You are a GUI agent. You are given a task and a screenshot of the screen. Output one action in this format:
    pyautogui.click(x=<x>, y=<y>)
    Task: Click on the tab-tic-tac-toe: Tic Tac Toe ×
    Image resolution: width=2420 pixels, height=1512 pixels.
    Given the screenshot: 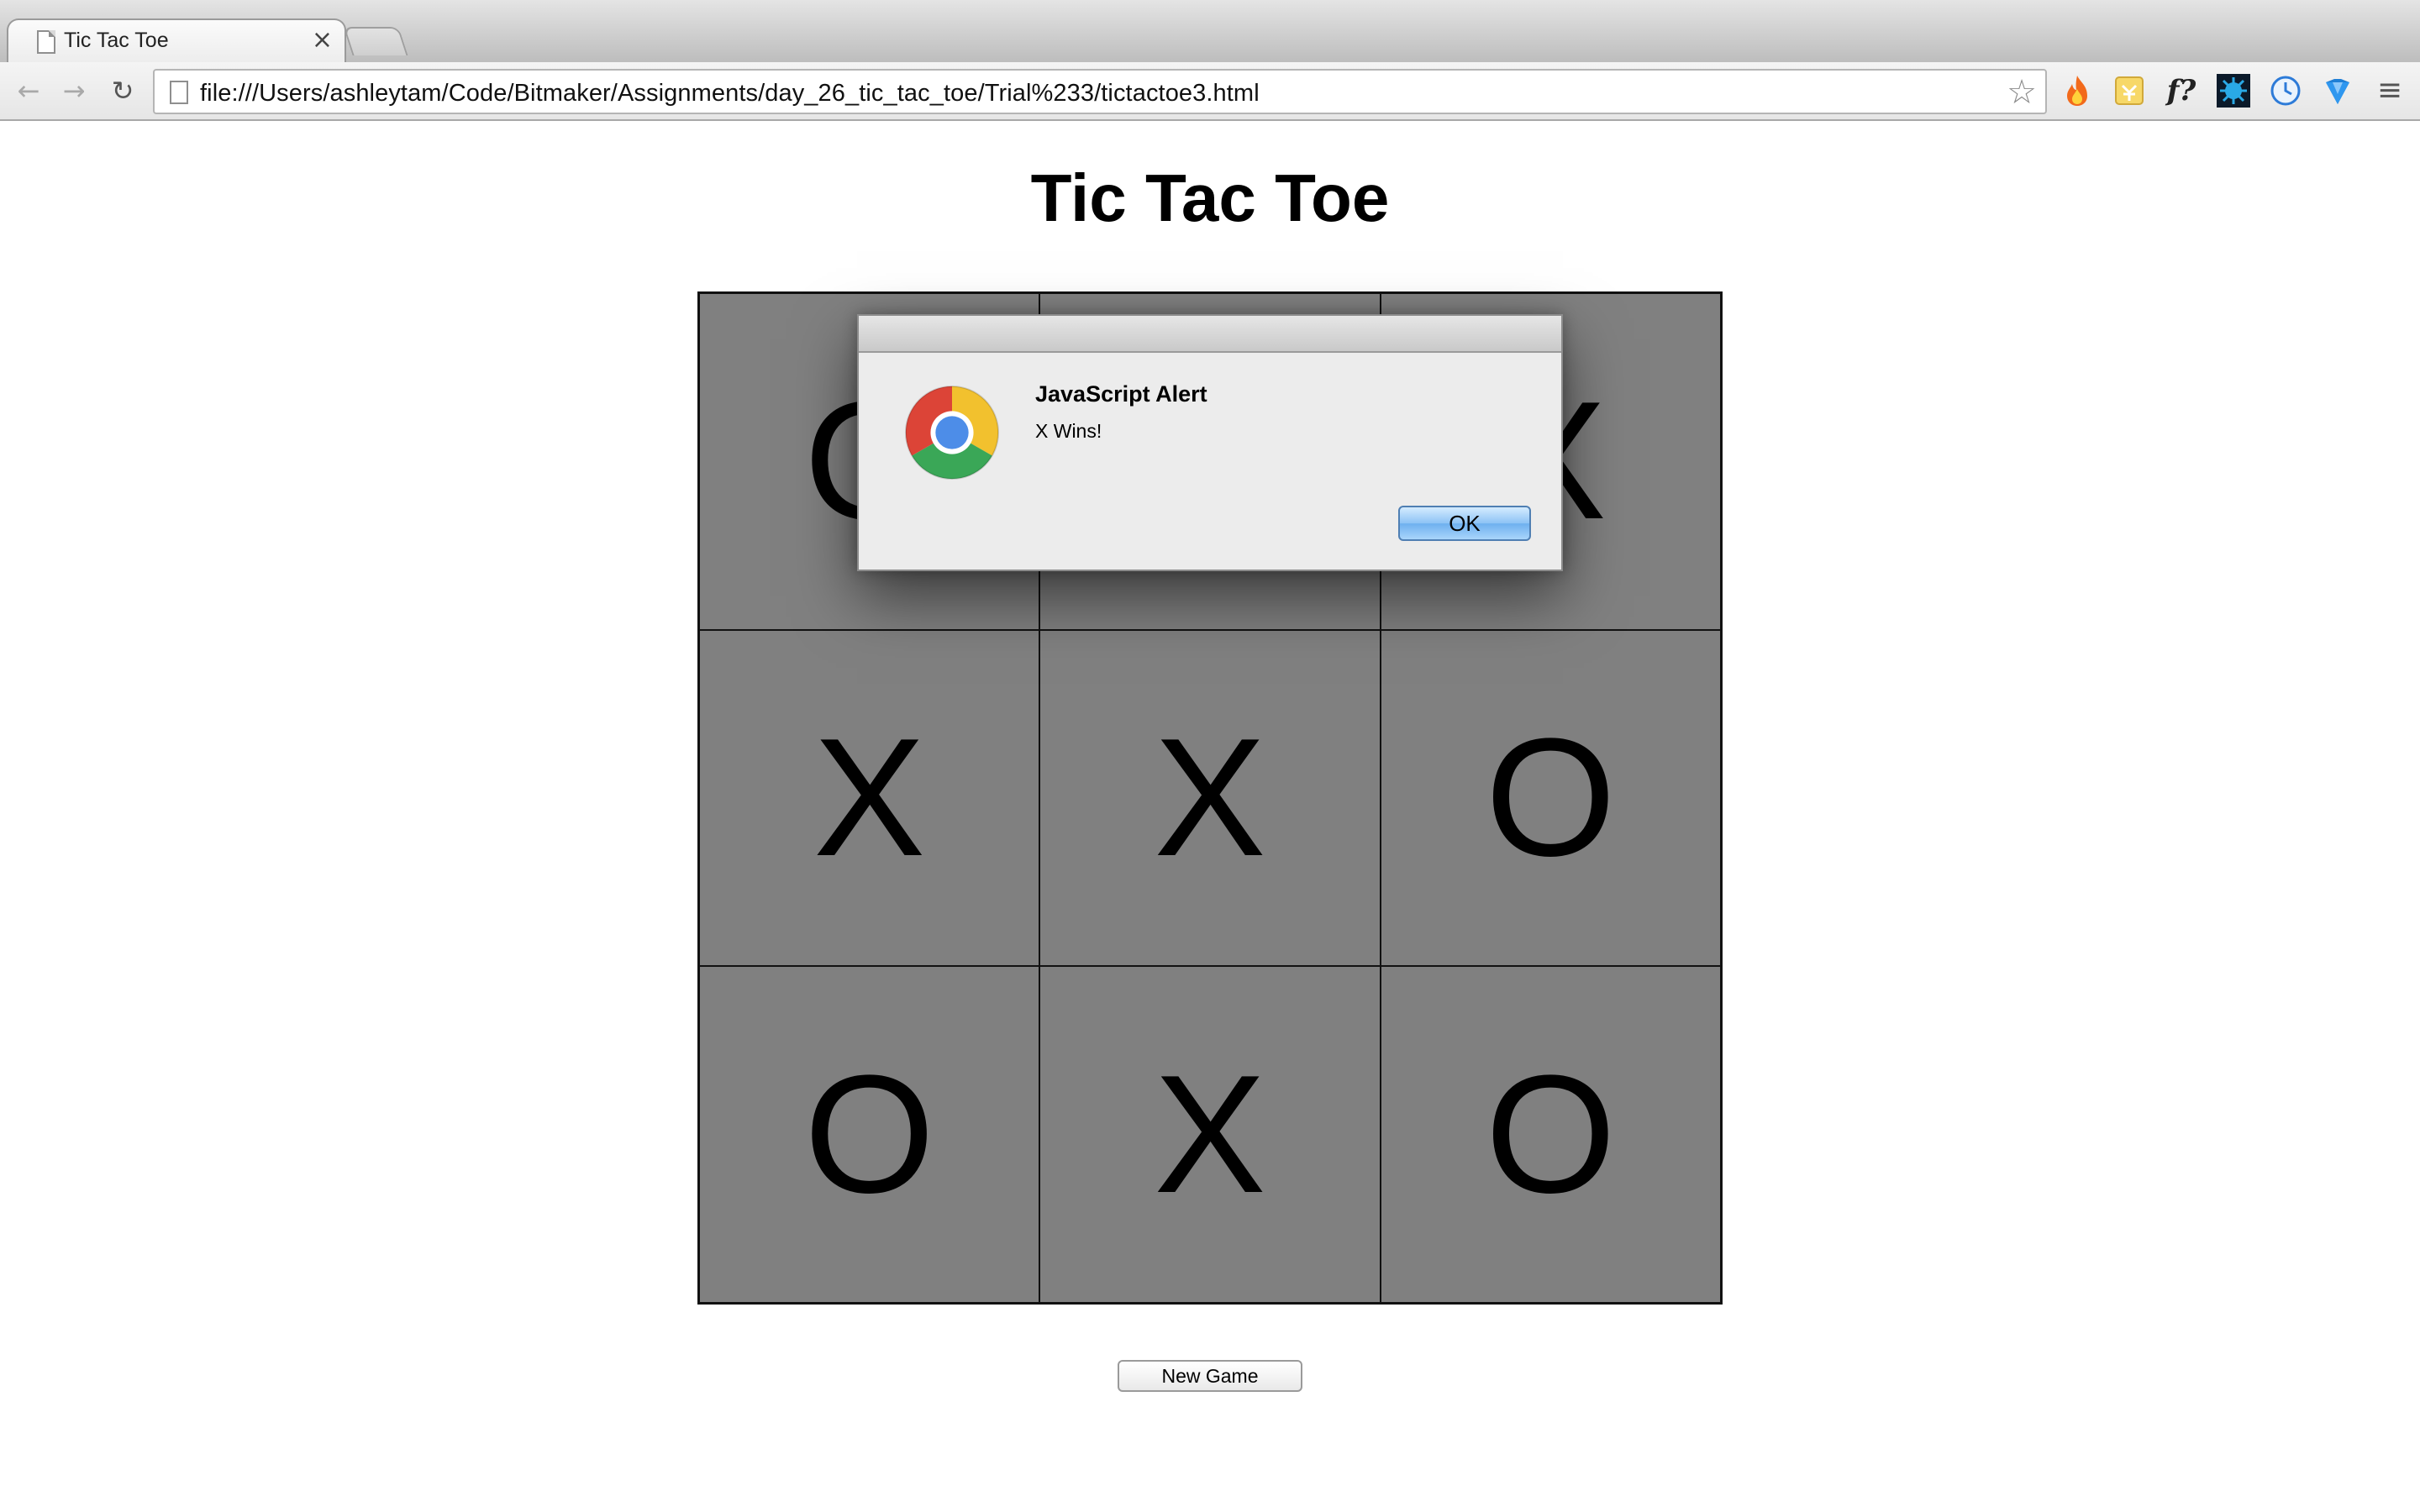 What is the action you would take?
    pyautogui.click(x=176, y=41)
    